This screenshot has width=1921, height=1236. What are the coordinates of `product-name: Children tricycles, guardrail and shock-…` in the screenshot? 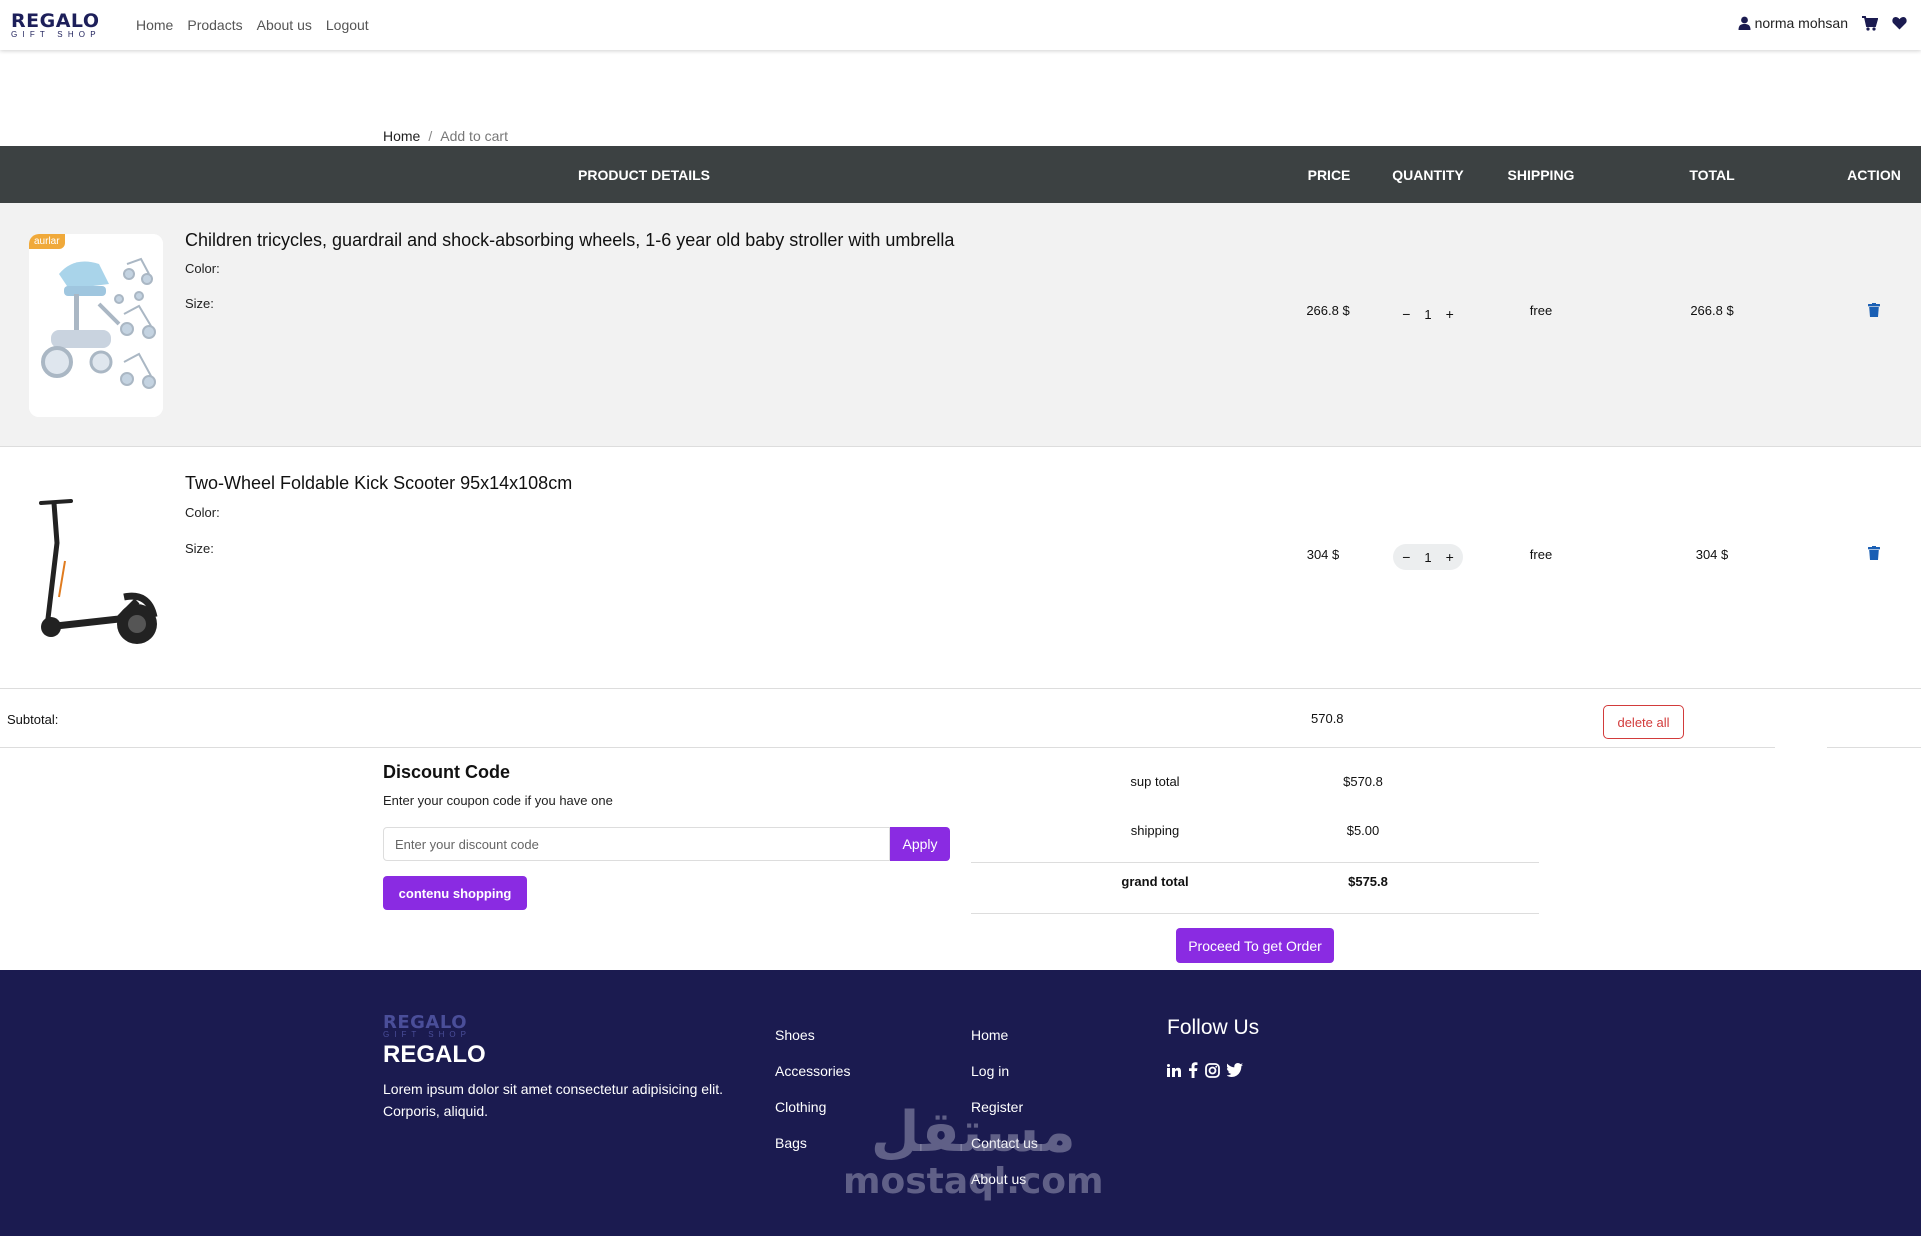 It's located at (569, 240).